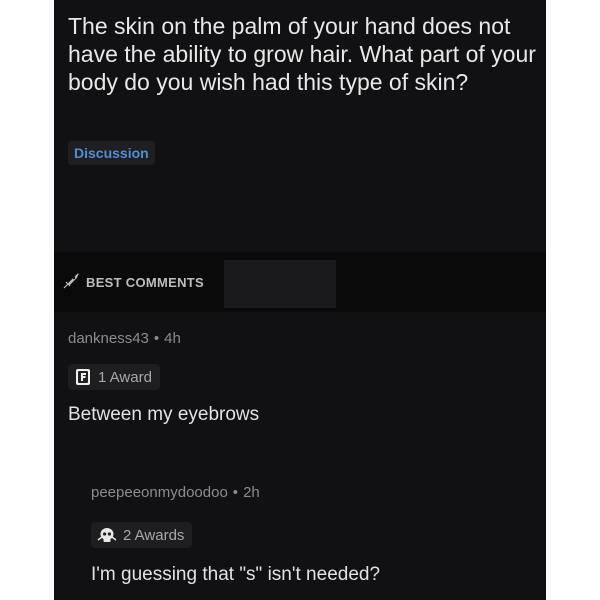  Describe the element at coordinates (108, 338) in the screenshot. I see `comment-author: dankness43` at that location.